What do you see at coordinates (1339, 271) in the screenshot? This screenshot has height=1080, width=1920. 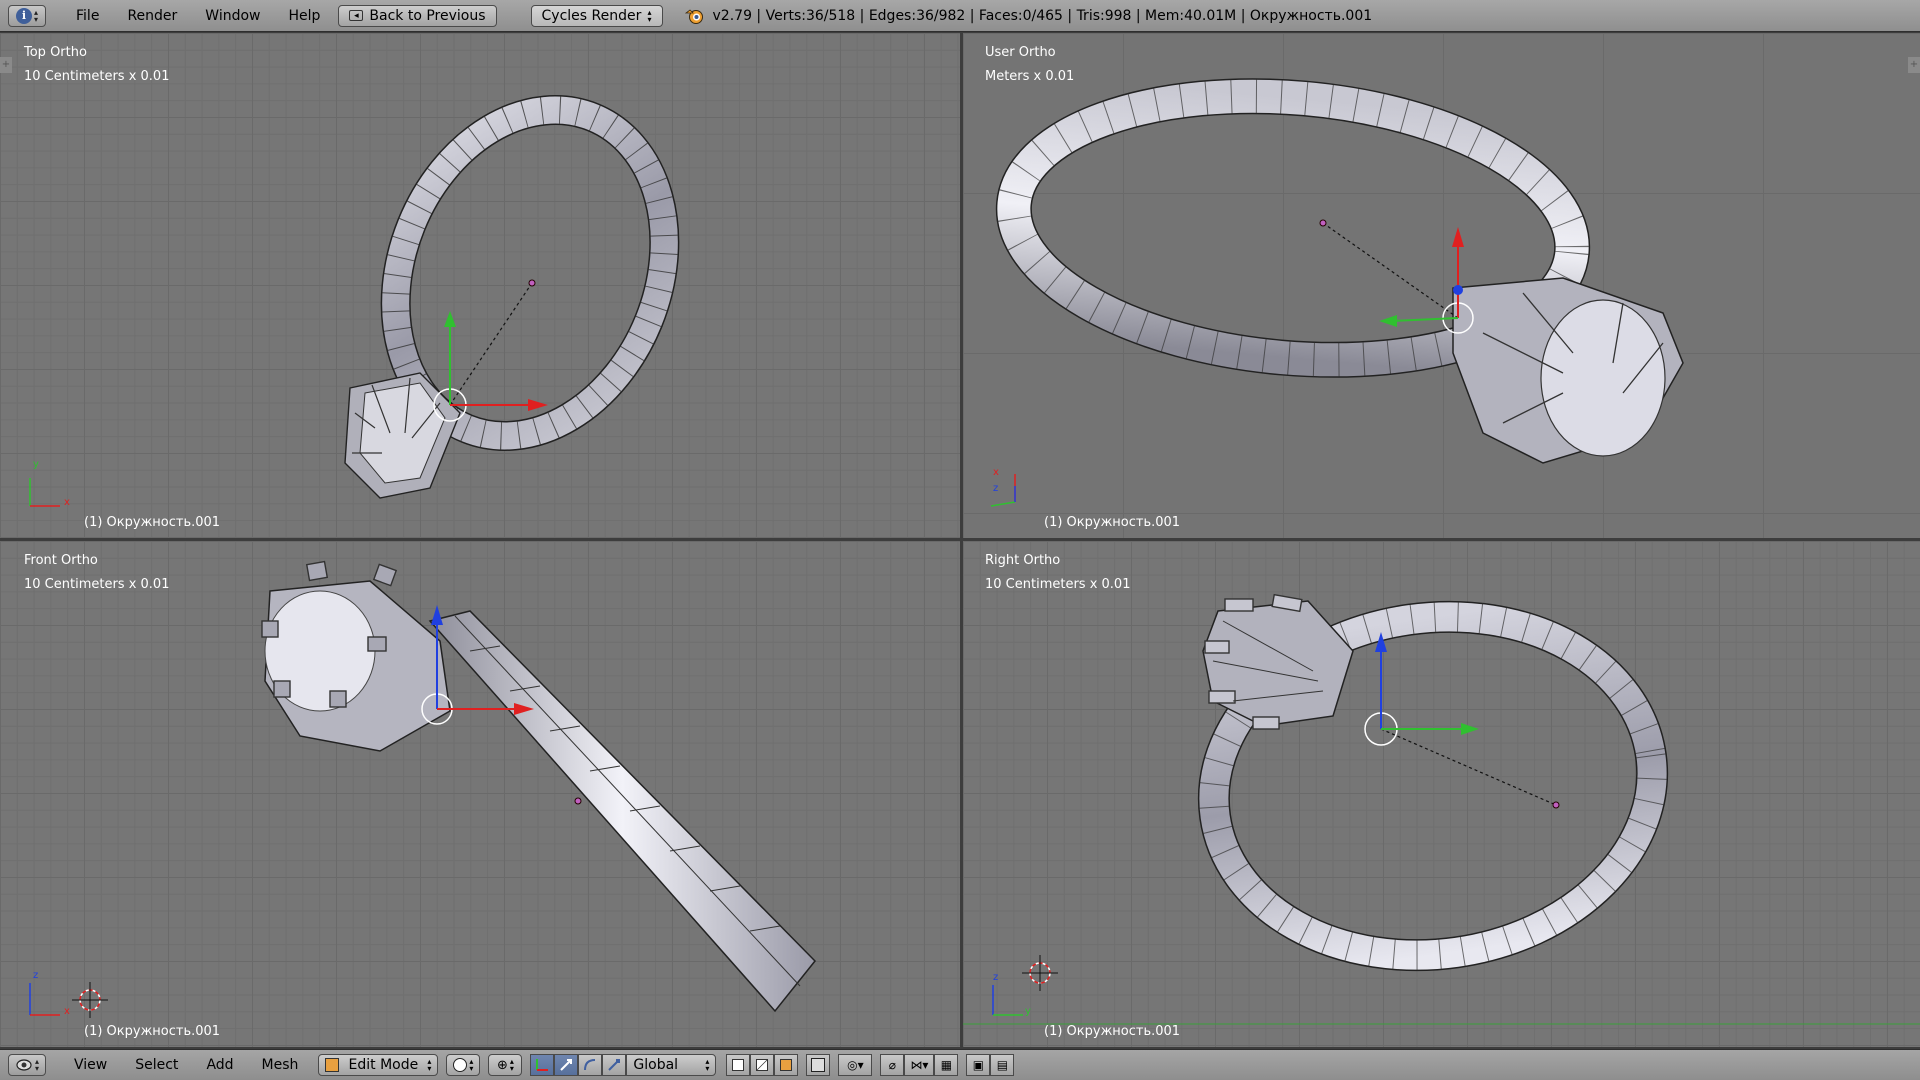 I see `ring-mesh-user-view` at bounding box center [1339, 271].